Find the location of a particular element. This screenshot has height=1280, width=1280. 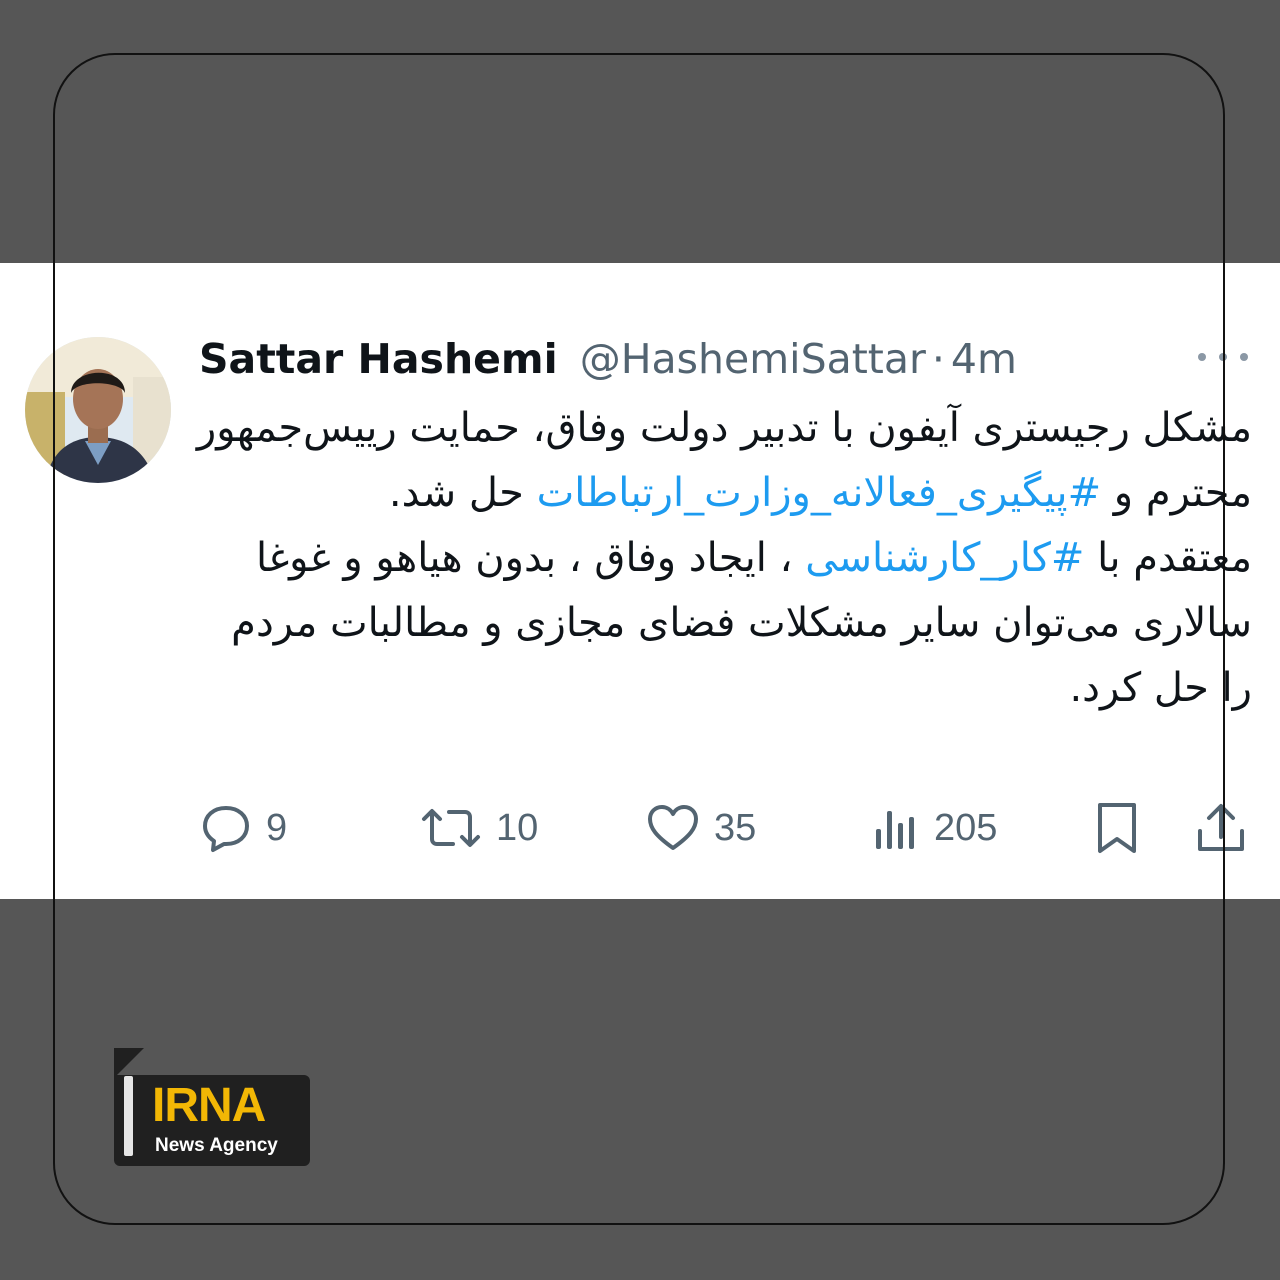

bookmark-button is located at coordinates (1117, 828).